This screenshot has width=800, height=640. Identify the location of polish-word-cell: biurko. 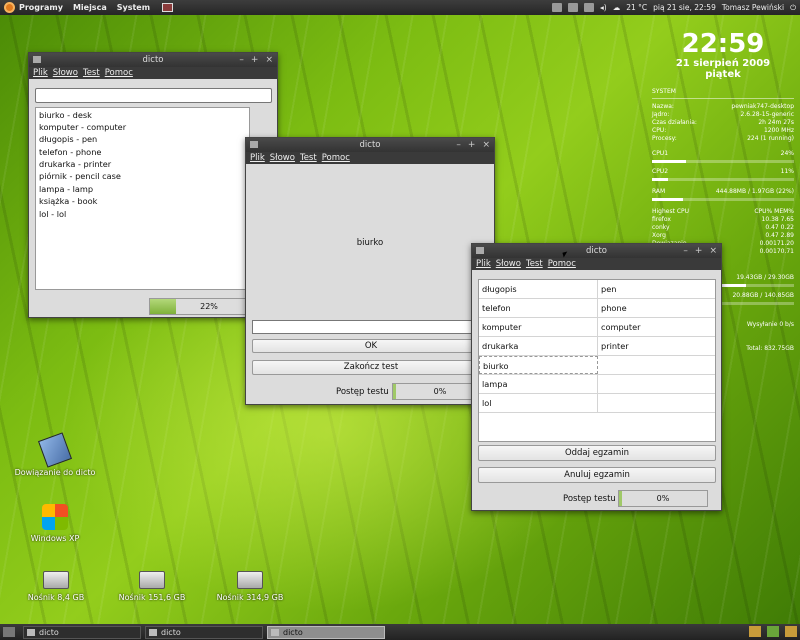
(538, 365).